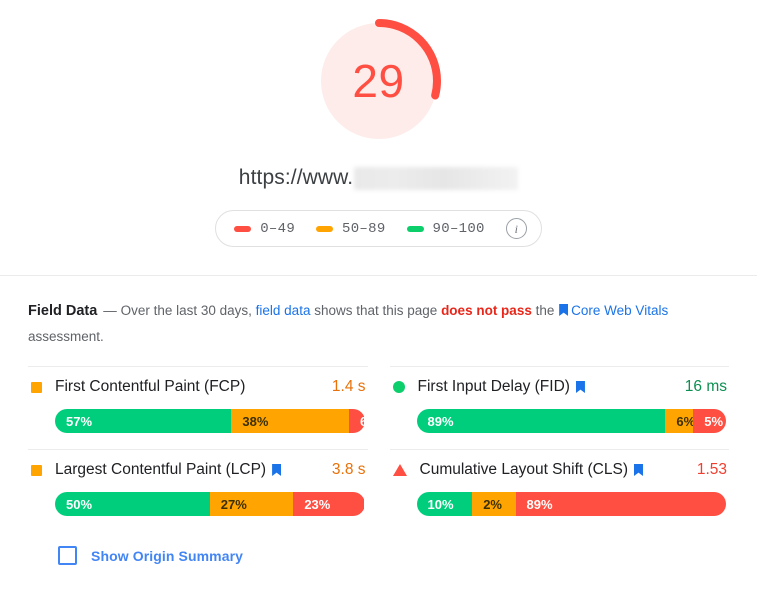 This screenshot has width=757, height=597. Describe the element at coordinates (559, 407) in the screenshot. I see `metric-fid: First Input Delay (FID) 16 ms 89% 6% 5%` at that location.